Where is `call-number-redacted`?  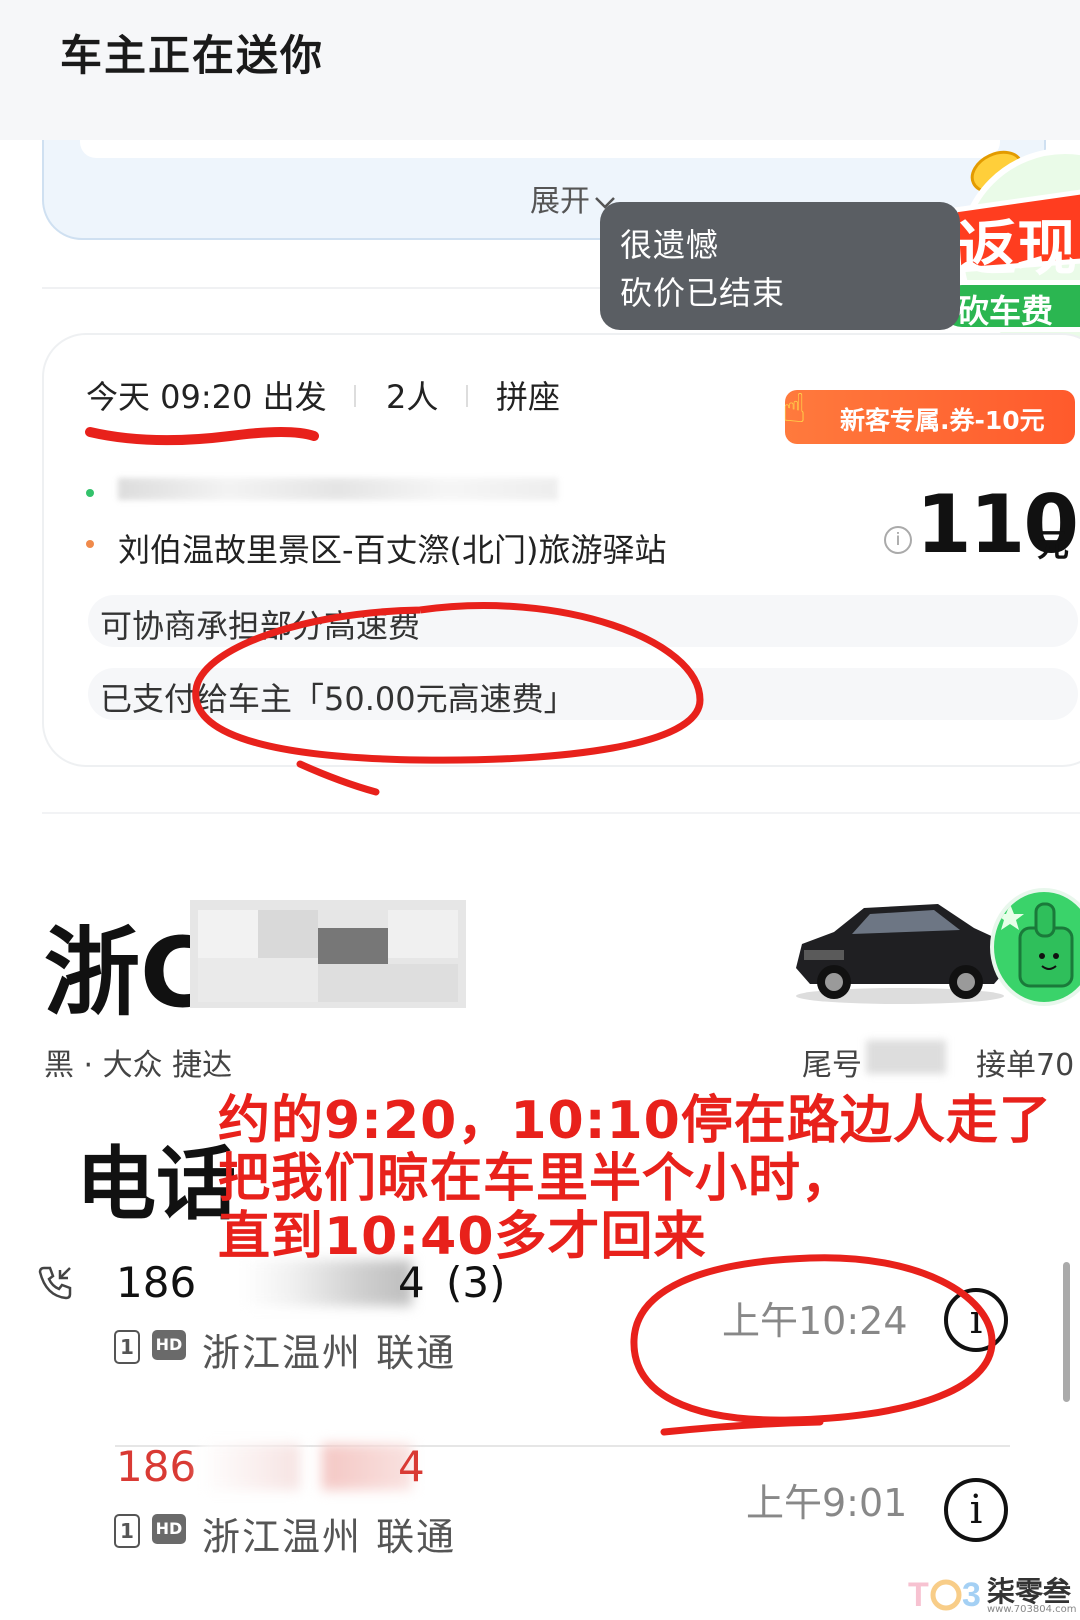
call-number-redacted is located at coordinates (250, 1467).